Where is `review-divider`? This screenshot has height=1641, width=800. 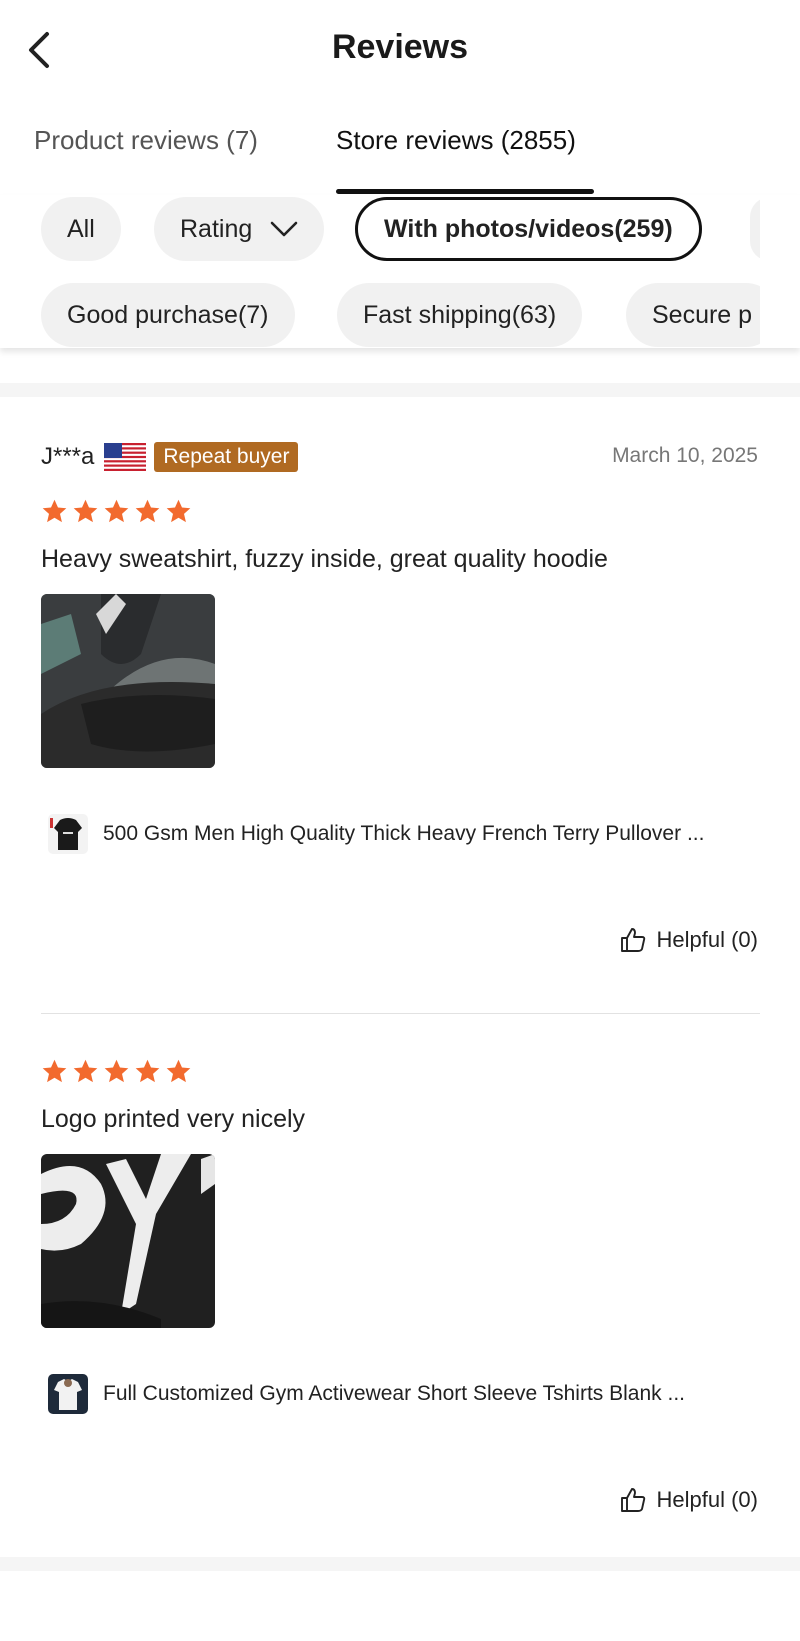
review-divider is located at coordinates (400, 1013).